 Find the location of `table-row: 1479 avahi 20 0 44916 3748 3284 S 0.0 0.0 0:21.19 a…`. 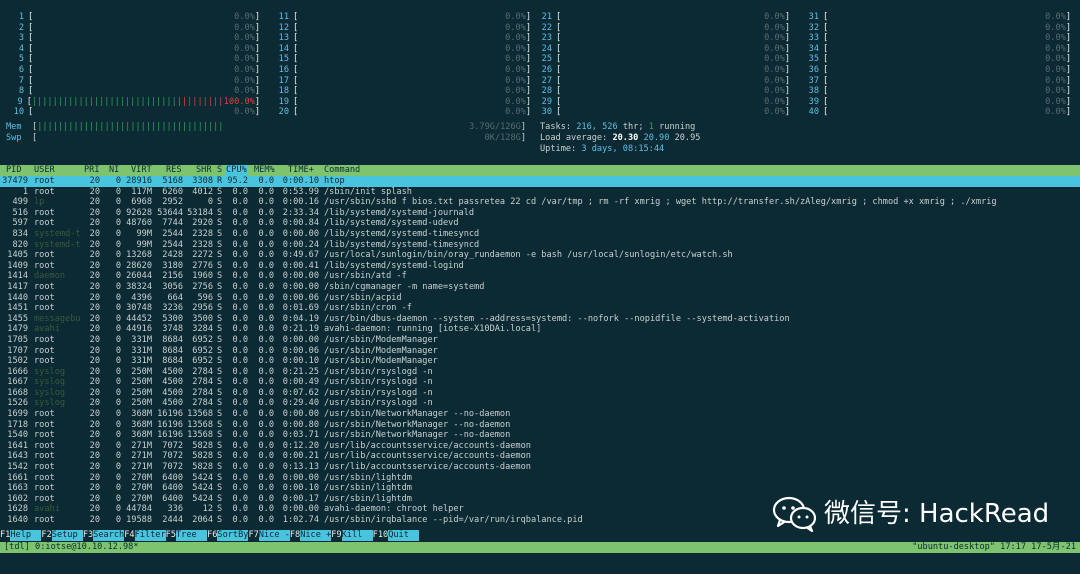

table-row: 1479 avahi 20 0 44916 3748 3284 S 0.0 0.0 0:21.19 a… is located at coordinates (540, 329).